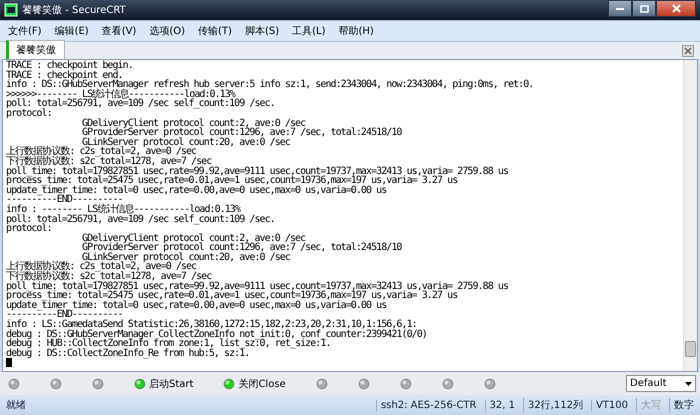  What do you see at coordinates (609, 405) in the screenshot?
I see `status-field: VT100` at bounding box center [609, 405].